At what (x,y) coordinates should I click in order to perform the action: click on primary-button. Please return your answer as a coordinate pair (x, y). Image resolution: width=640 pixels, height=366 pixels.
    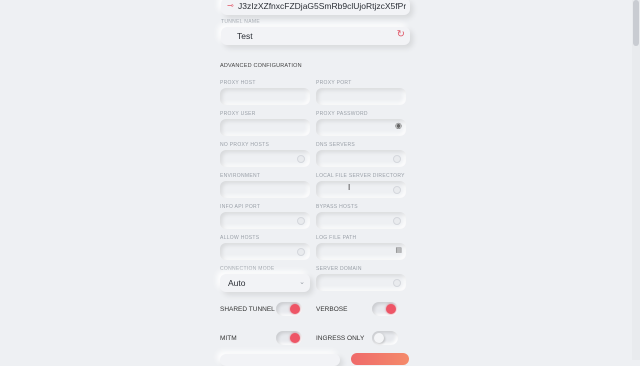
    Looking at the image, I should click on (380, 359).